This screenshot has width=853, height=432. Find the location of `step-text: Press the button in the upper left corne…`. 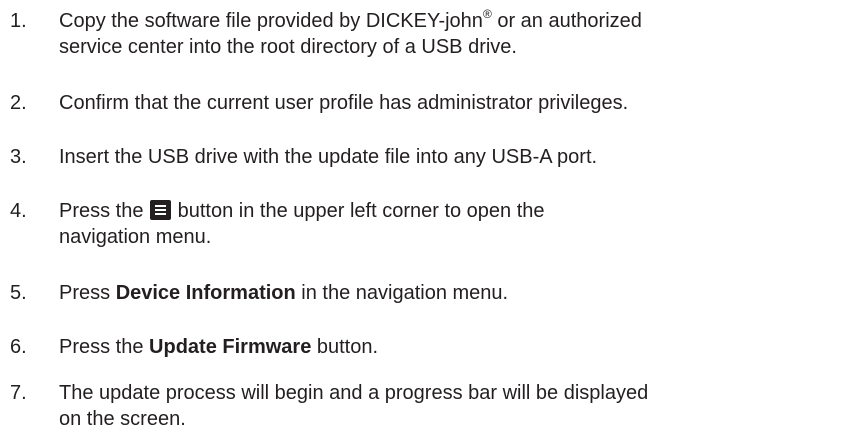

step-text: Press the button in the upper left corne… is located at coordinates (454, 224).